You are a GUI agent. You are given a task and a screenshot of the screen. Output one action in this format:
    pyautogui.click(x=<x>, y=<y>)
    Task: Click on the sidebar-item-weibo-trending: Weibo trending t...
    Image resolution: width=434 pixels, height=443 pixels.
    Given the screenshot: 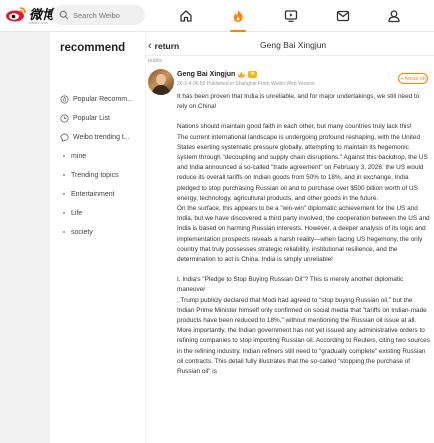 What is the action you would take?
    pyautogui.click(x=95, y=137)
    